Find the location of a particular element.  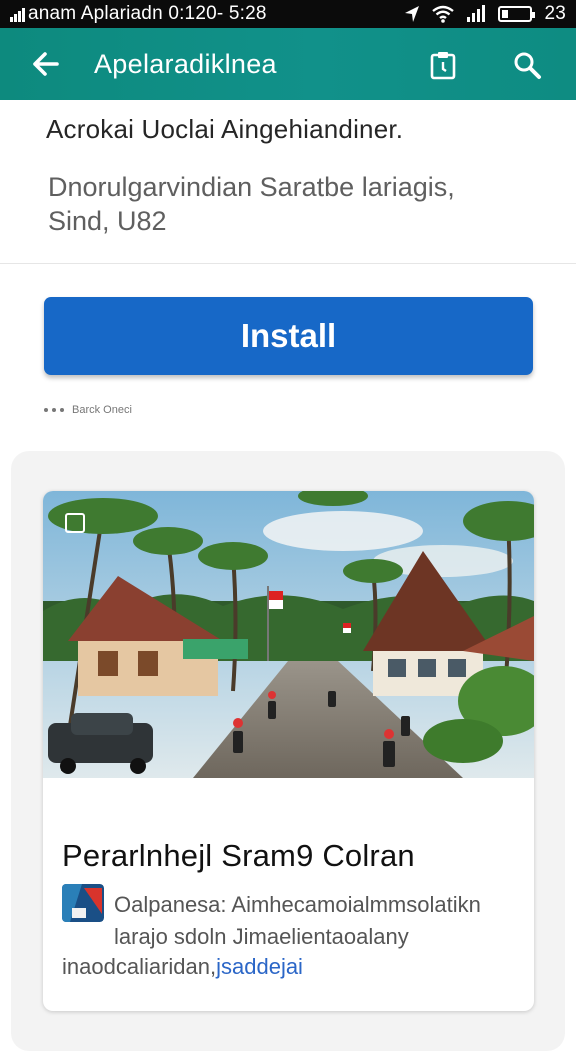

arrow-left-icon is located at coordinates (45, 64).